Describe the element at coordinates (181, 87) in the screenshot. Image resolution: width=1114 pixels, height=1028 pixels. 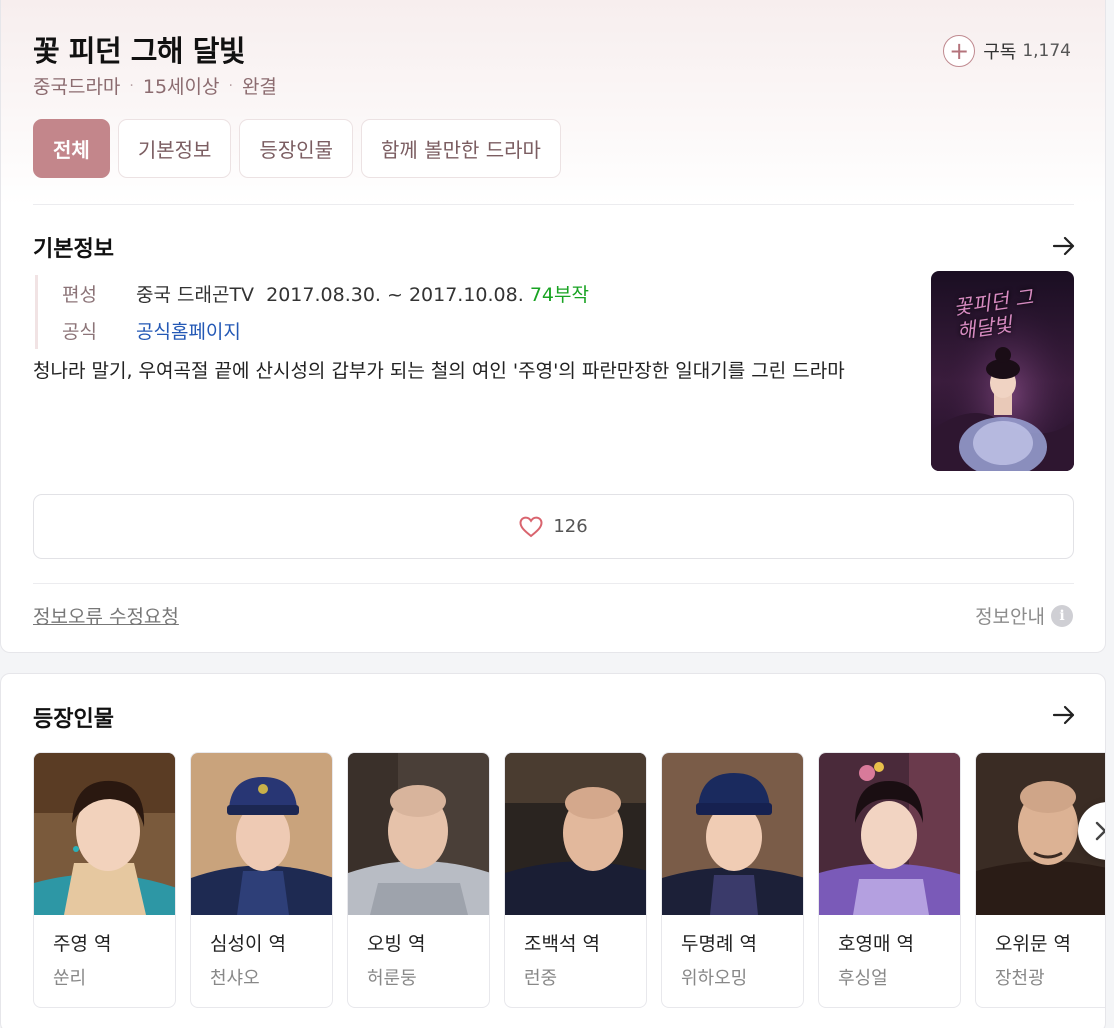
I see `rating-text: 15세이상` at that location.